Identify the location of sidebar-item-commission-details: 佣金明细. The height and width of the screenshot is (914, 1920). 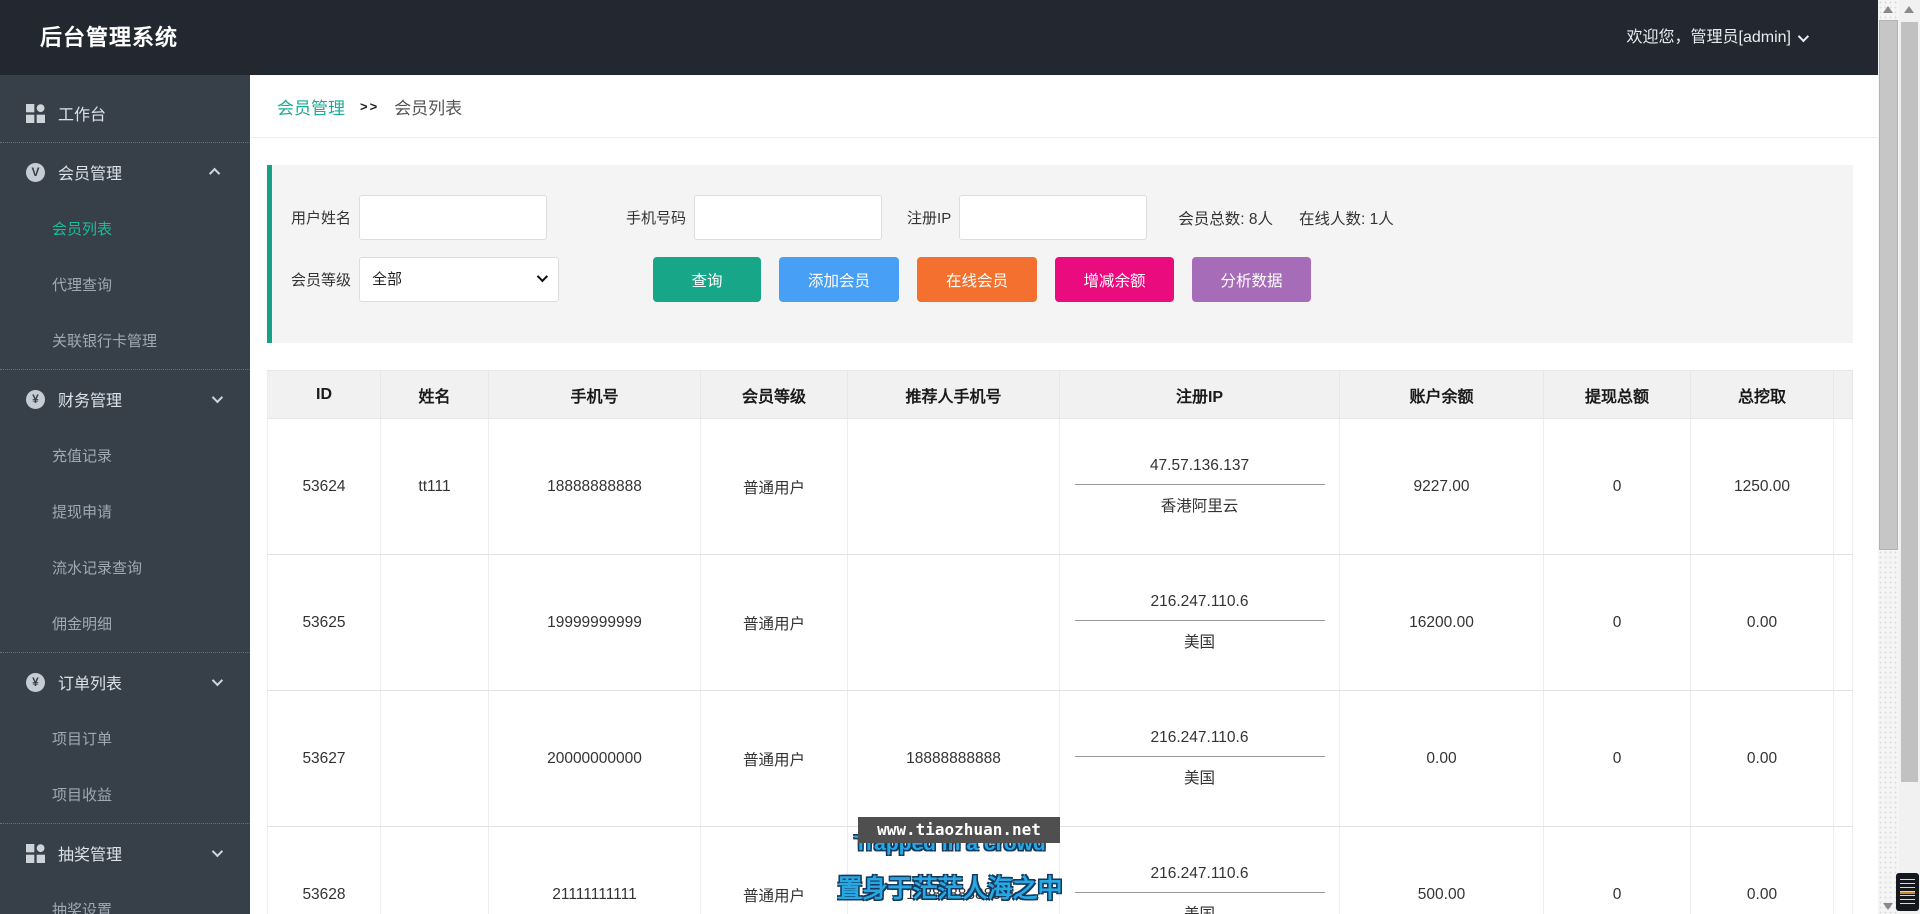
(125, 623).